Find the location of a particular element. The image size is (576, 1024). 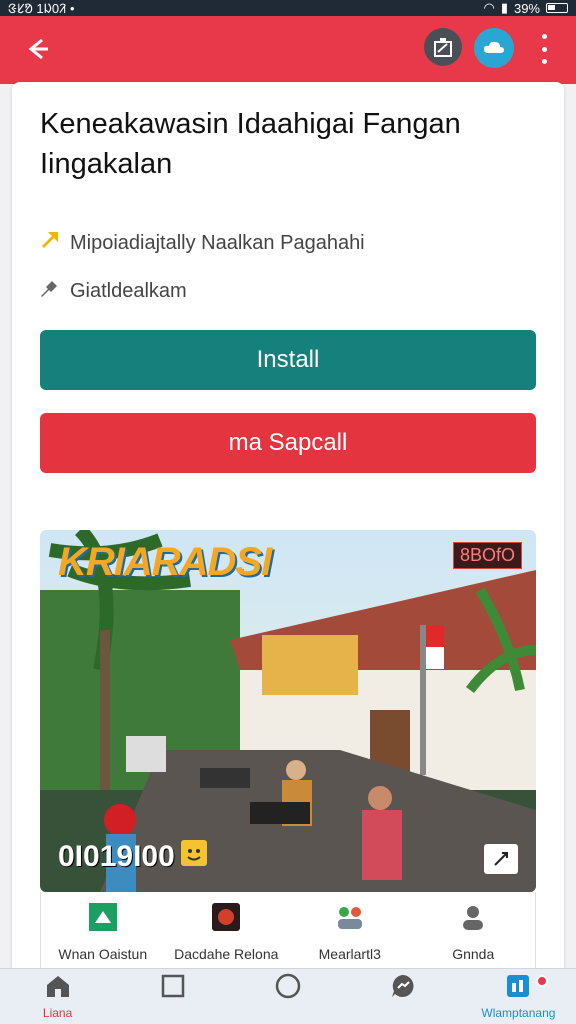

page-title: Keneakawasin Idaahigai Fangan Iingakalan is located at coordinates (250, 144).